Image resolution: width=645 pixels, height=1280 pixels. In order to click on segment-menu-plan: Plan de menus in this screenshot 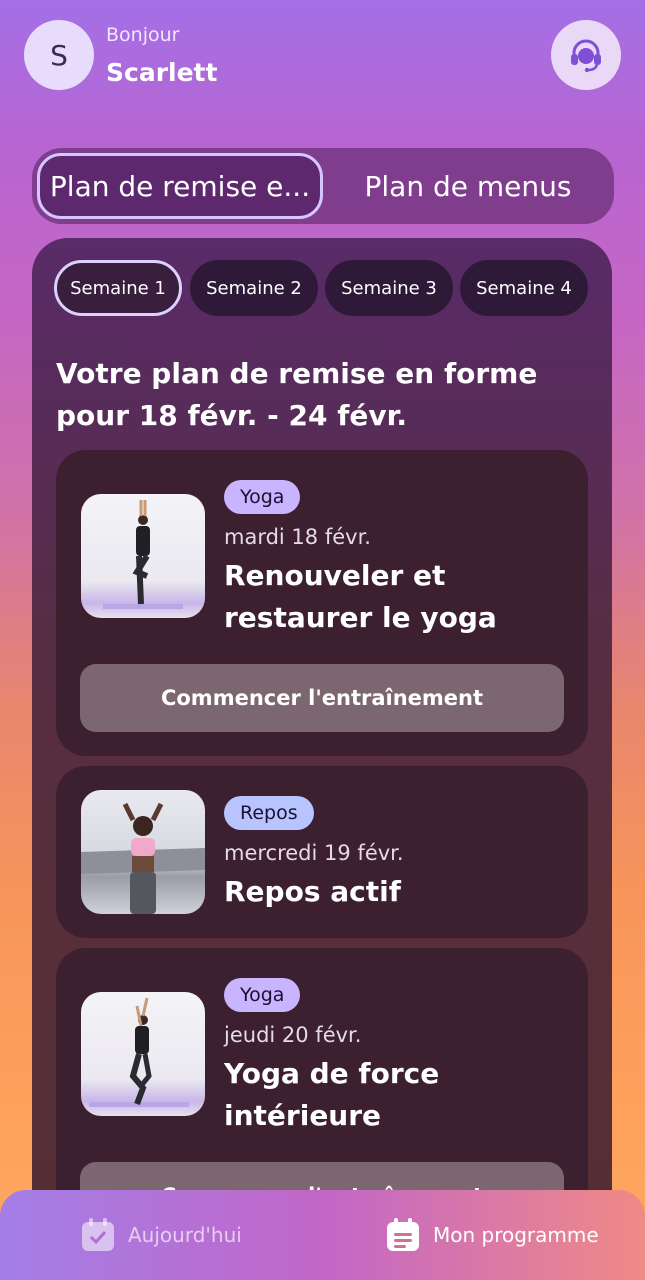, I will do `click(468, 186)`.